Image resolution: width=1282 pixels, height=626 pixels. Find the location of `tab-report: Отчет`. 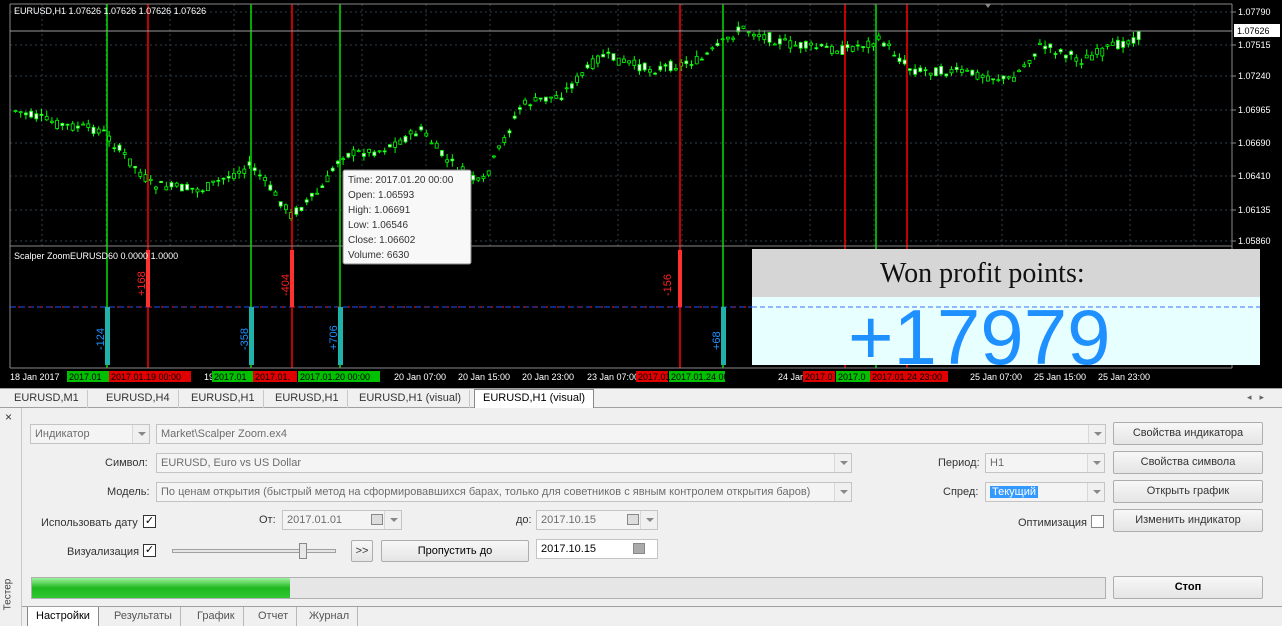

tab-report: Отчет is located at coordinates (274, 616).